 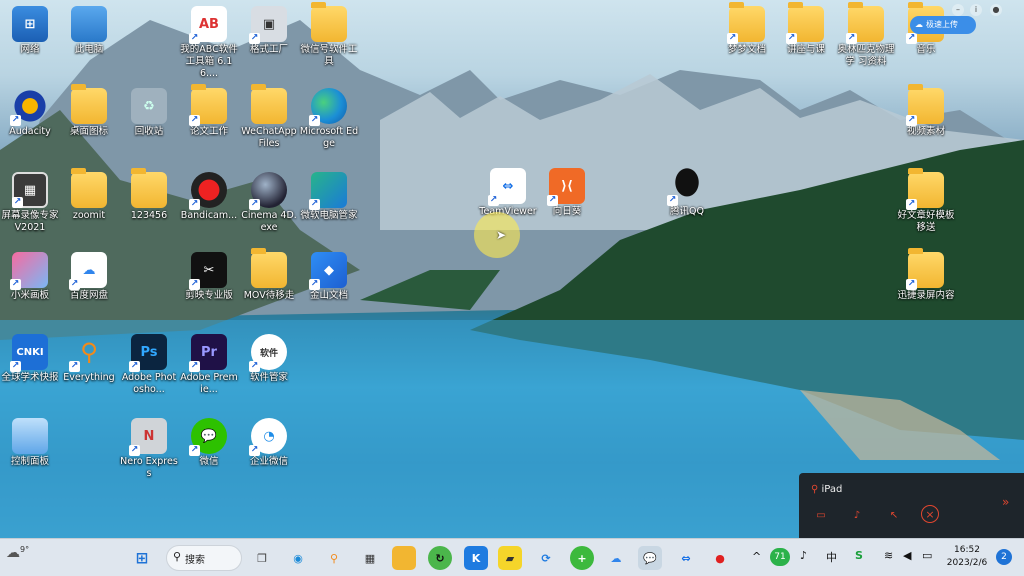 I want to click on record-icon: ●, so click(x=996, y=10).